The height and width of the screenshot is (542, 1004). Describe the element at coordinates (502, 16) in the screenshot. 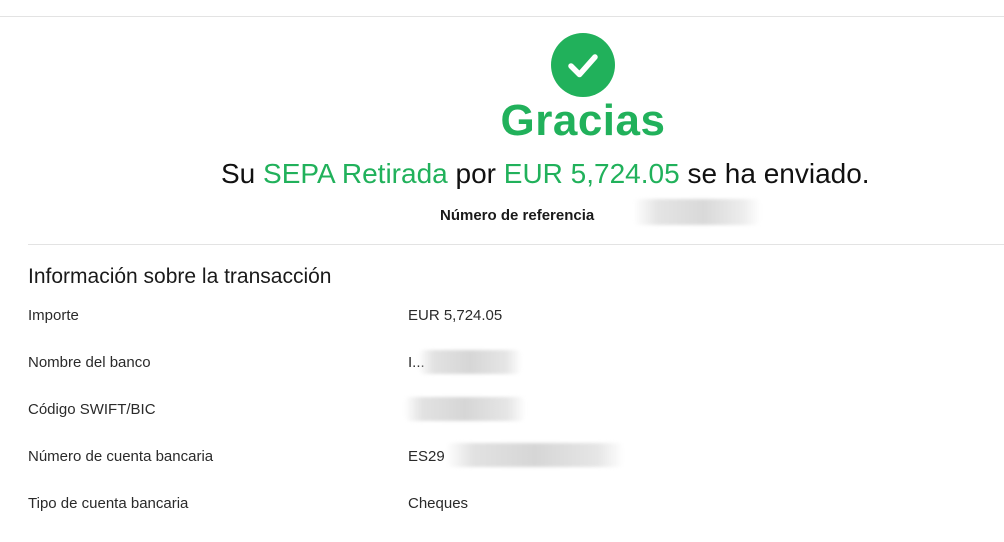

I see `top-divider` at that location.